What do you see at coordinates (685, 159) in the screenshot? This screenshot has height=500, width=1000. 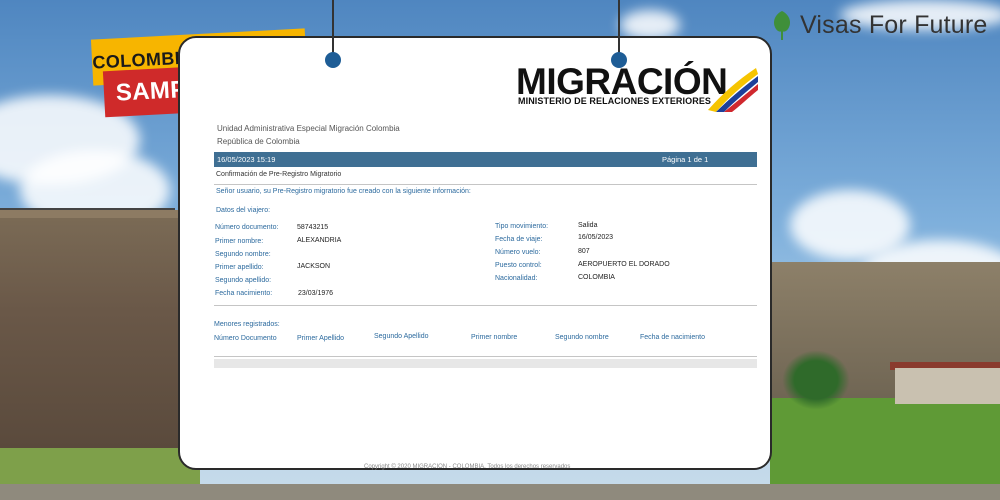 I see `page-indicator: Página 1 de 1` at bounding box center [685, 159].